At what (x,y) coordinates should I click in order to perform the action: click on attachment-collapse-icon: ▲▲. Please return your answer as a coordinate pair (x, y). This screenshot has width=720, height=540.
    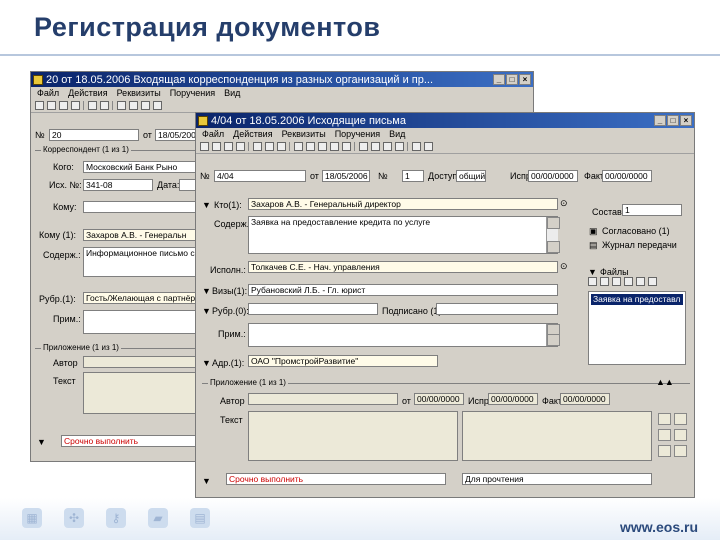
    Looking at the image, I should click on (665, 382).